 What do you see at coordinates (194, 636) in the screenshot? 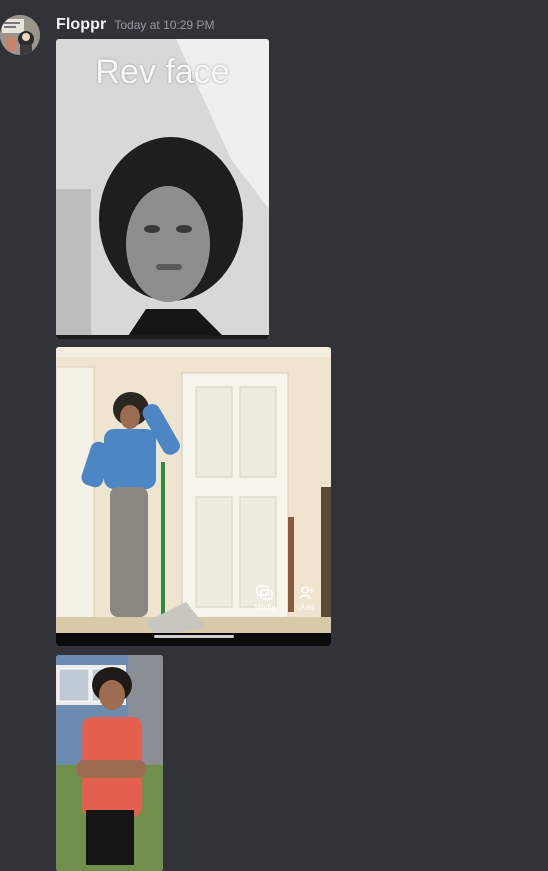
I see `home-indicator` at bounding box center [194, 636].